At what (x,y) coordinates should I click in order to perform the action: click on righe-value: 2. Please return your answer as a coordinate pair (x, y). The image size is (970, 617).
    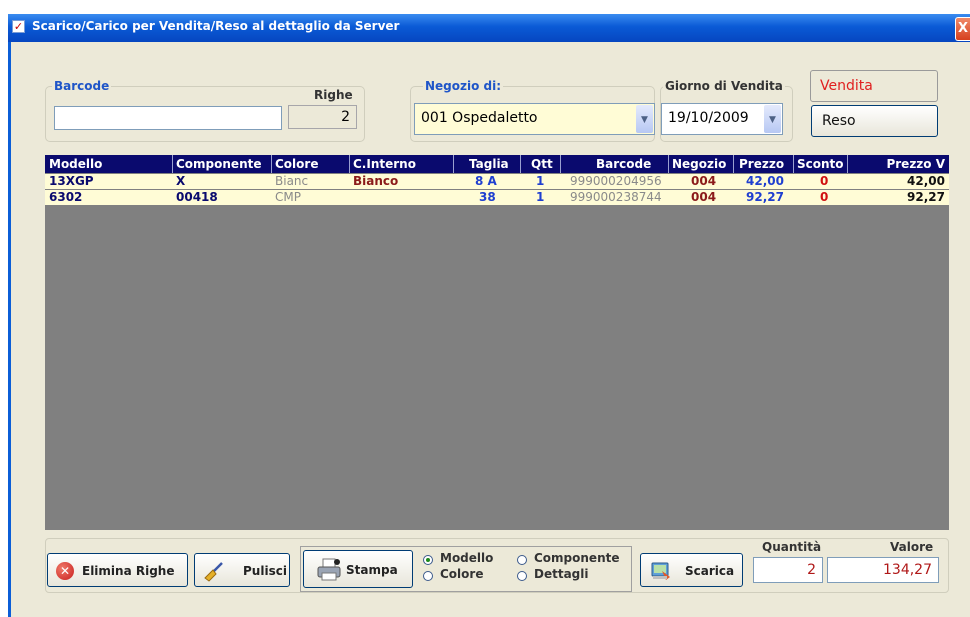
    Looking at the image, I should click on (322, 117).